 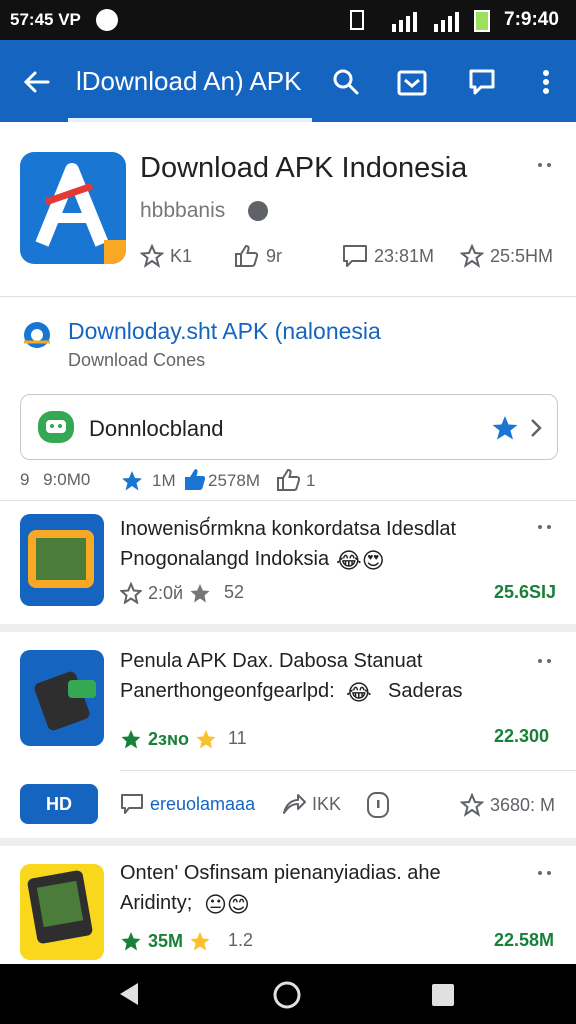 I want to click on search-button, so click(x=346, y=82).